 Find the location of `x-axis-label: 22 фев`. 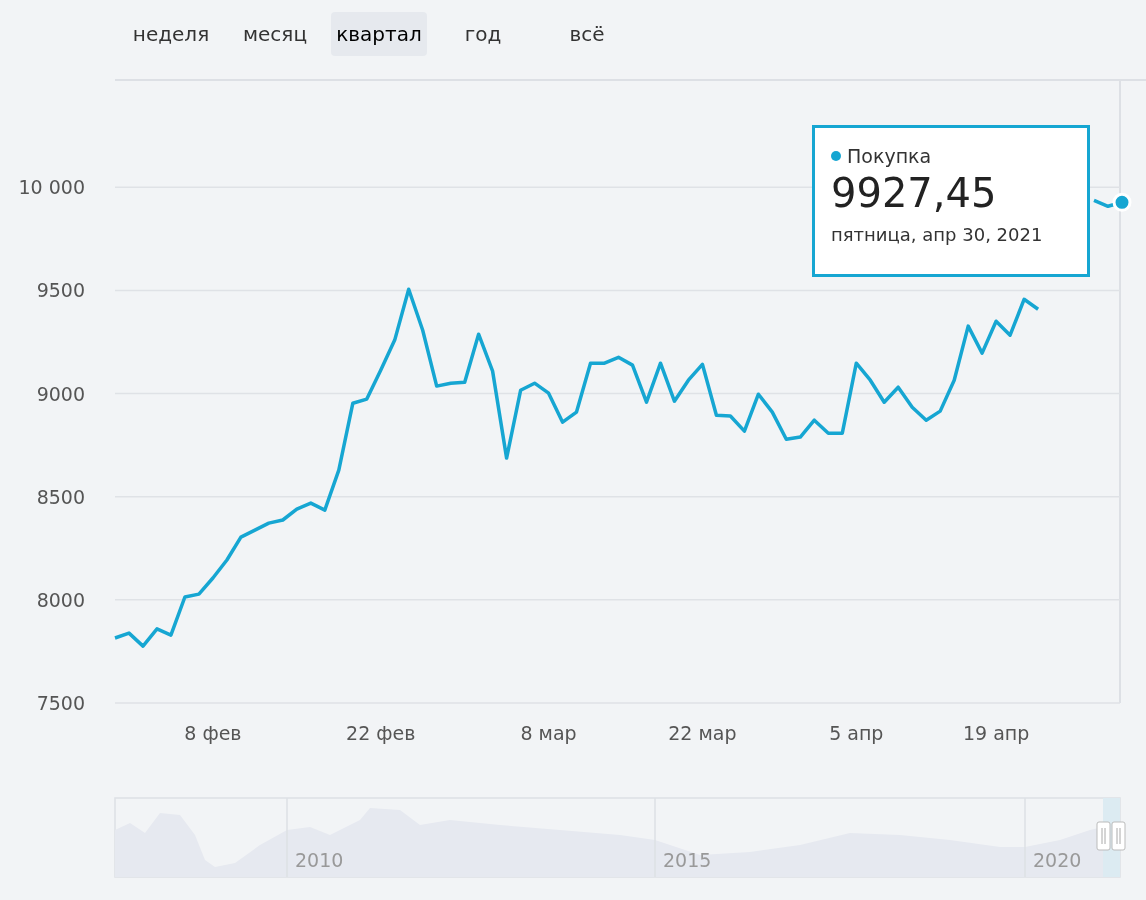

x-axis-label: 22 фев is located at coordinates (381, 733).